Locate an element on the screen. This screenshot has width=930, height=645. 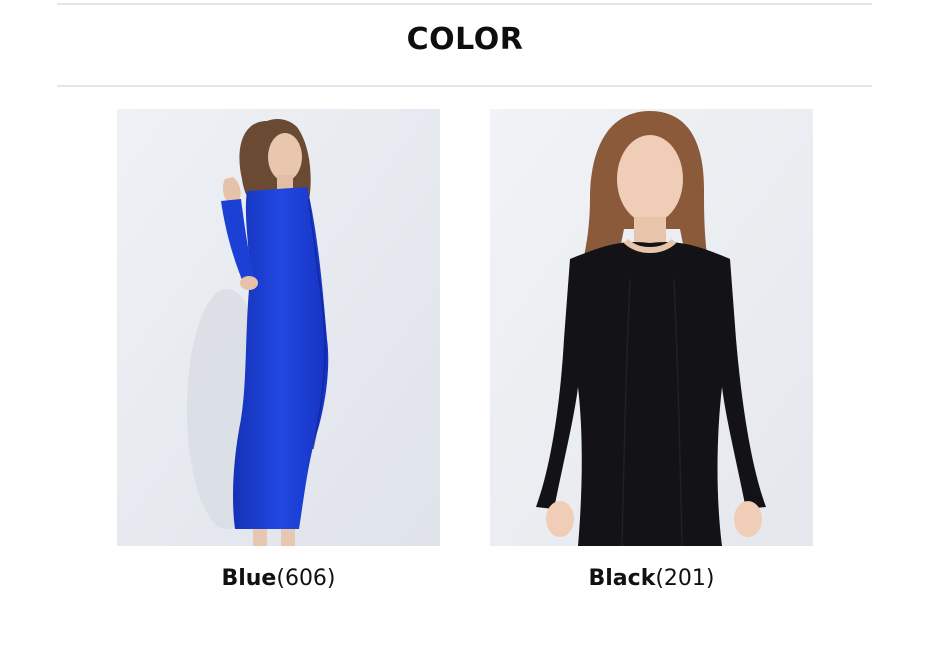
top-divider is located at coordinates (464, 4).